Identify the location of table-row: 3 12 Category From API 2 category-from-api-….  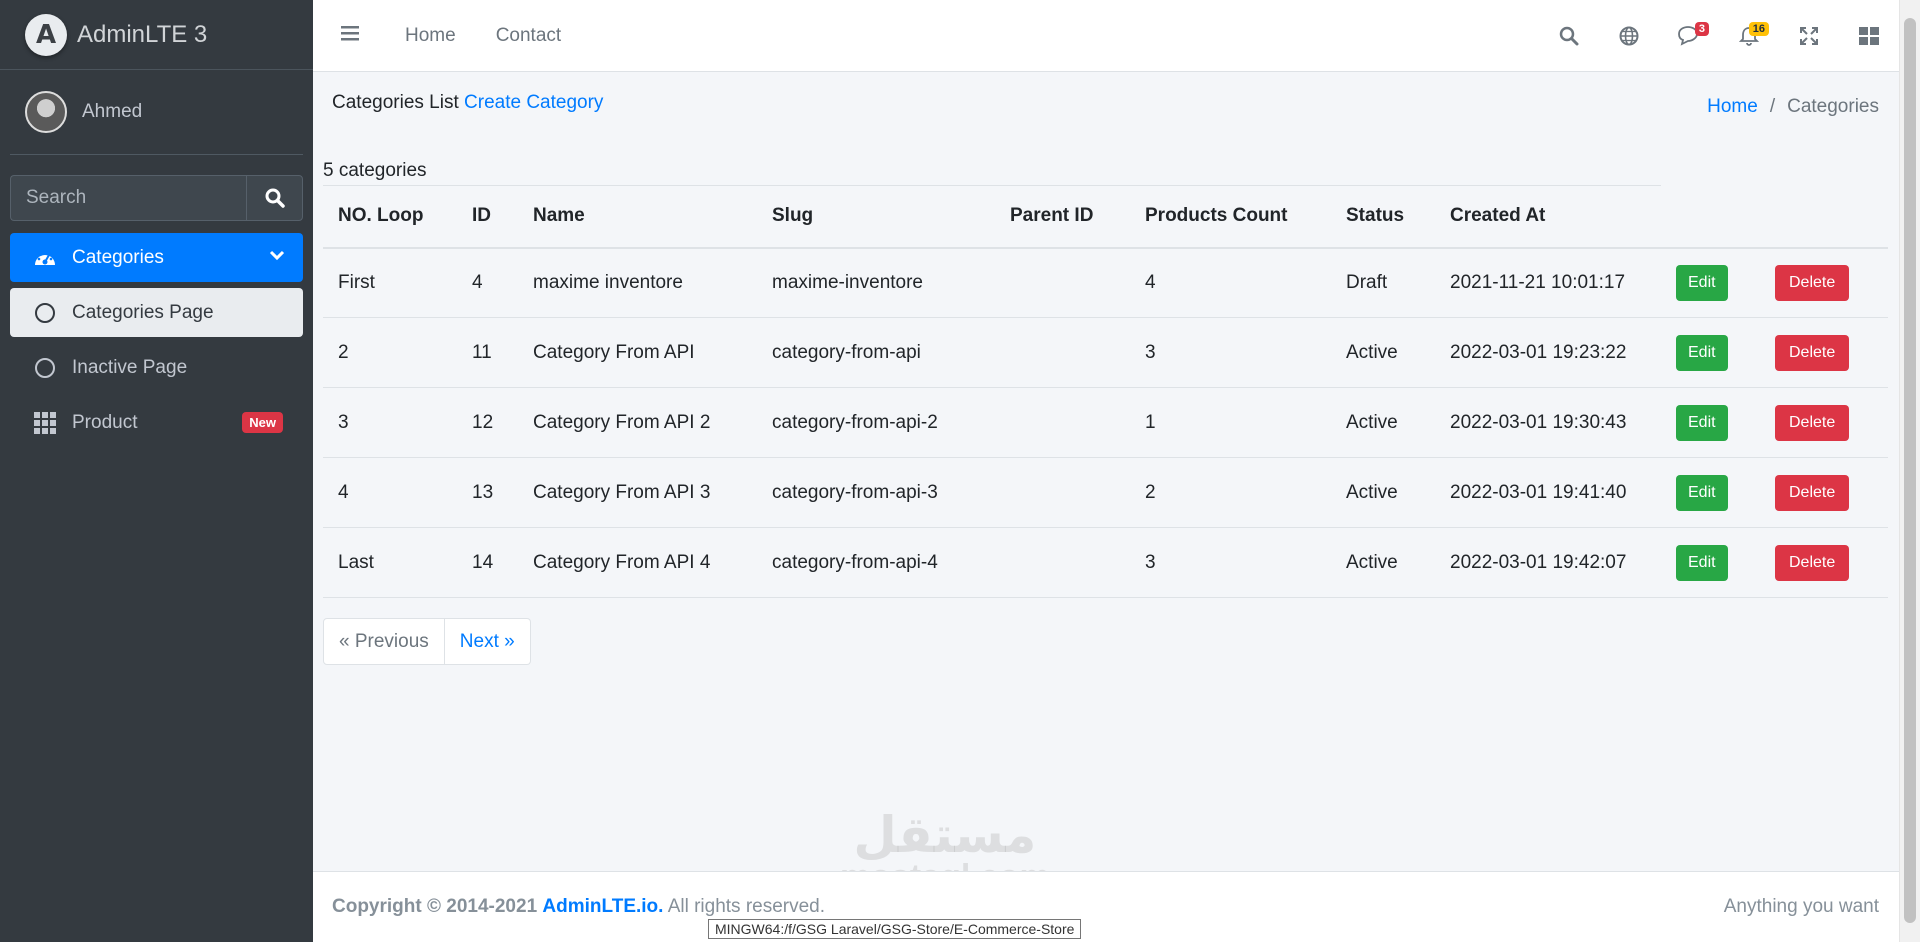
(1105, 422).